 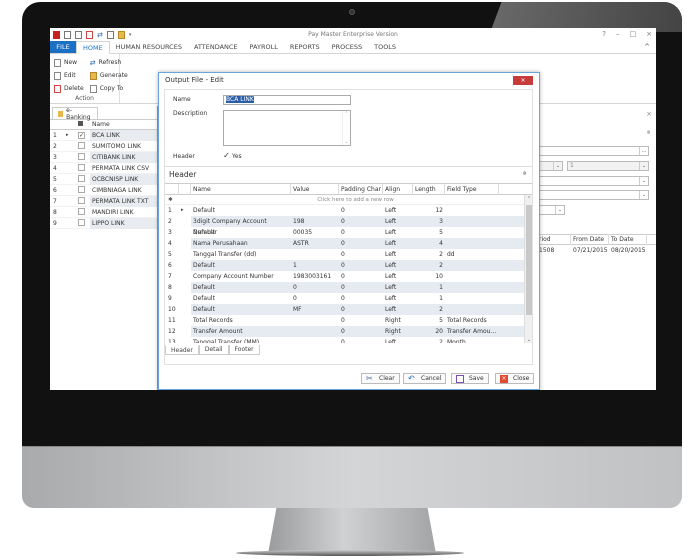 What do you see at coordinates (391, 210) in the screenshot?
I see `align: Left` at bounding box center [391, 210].